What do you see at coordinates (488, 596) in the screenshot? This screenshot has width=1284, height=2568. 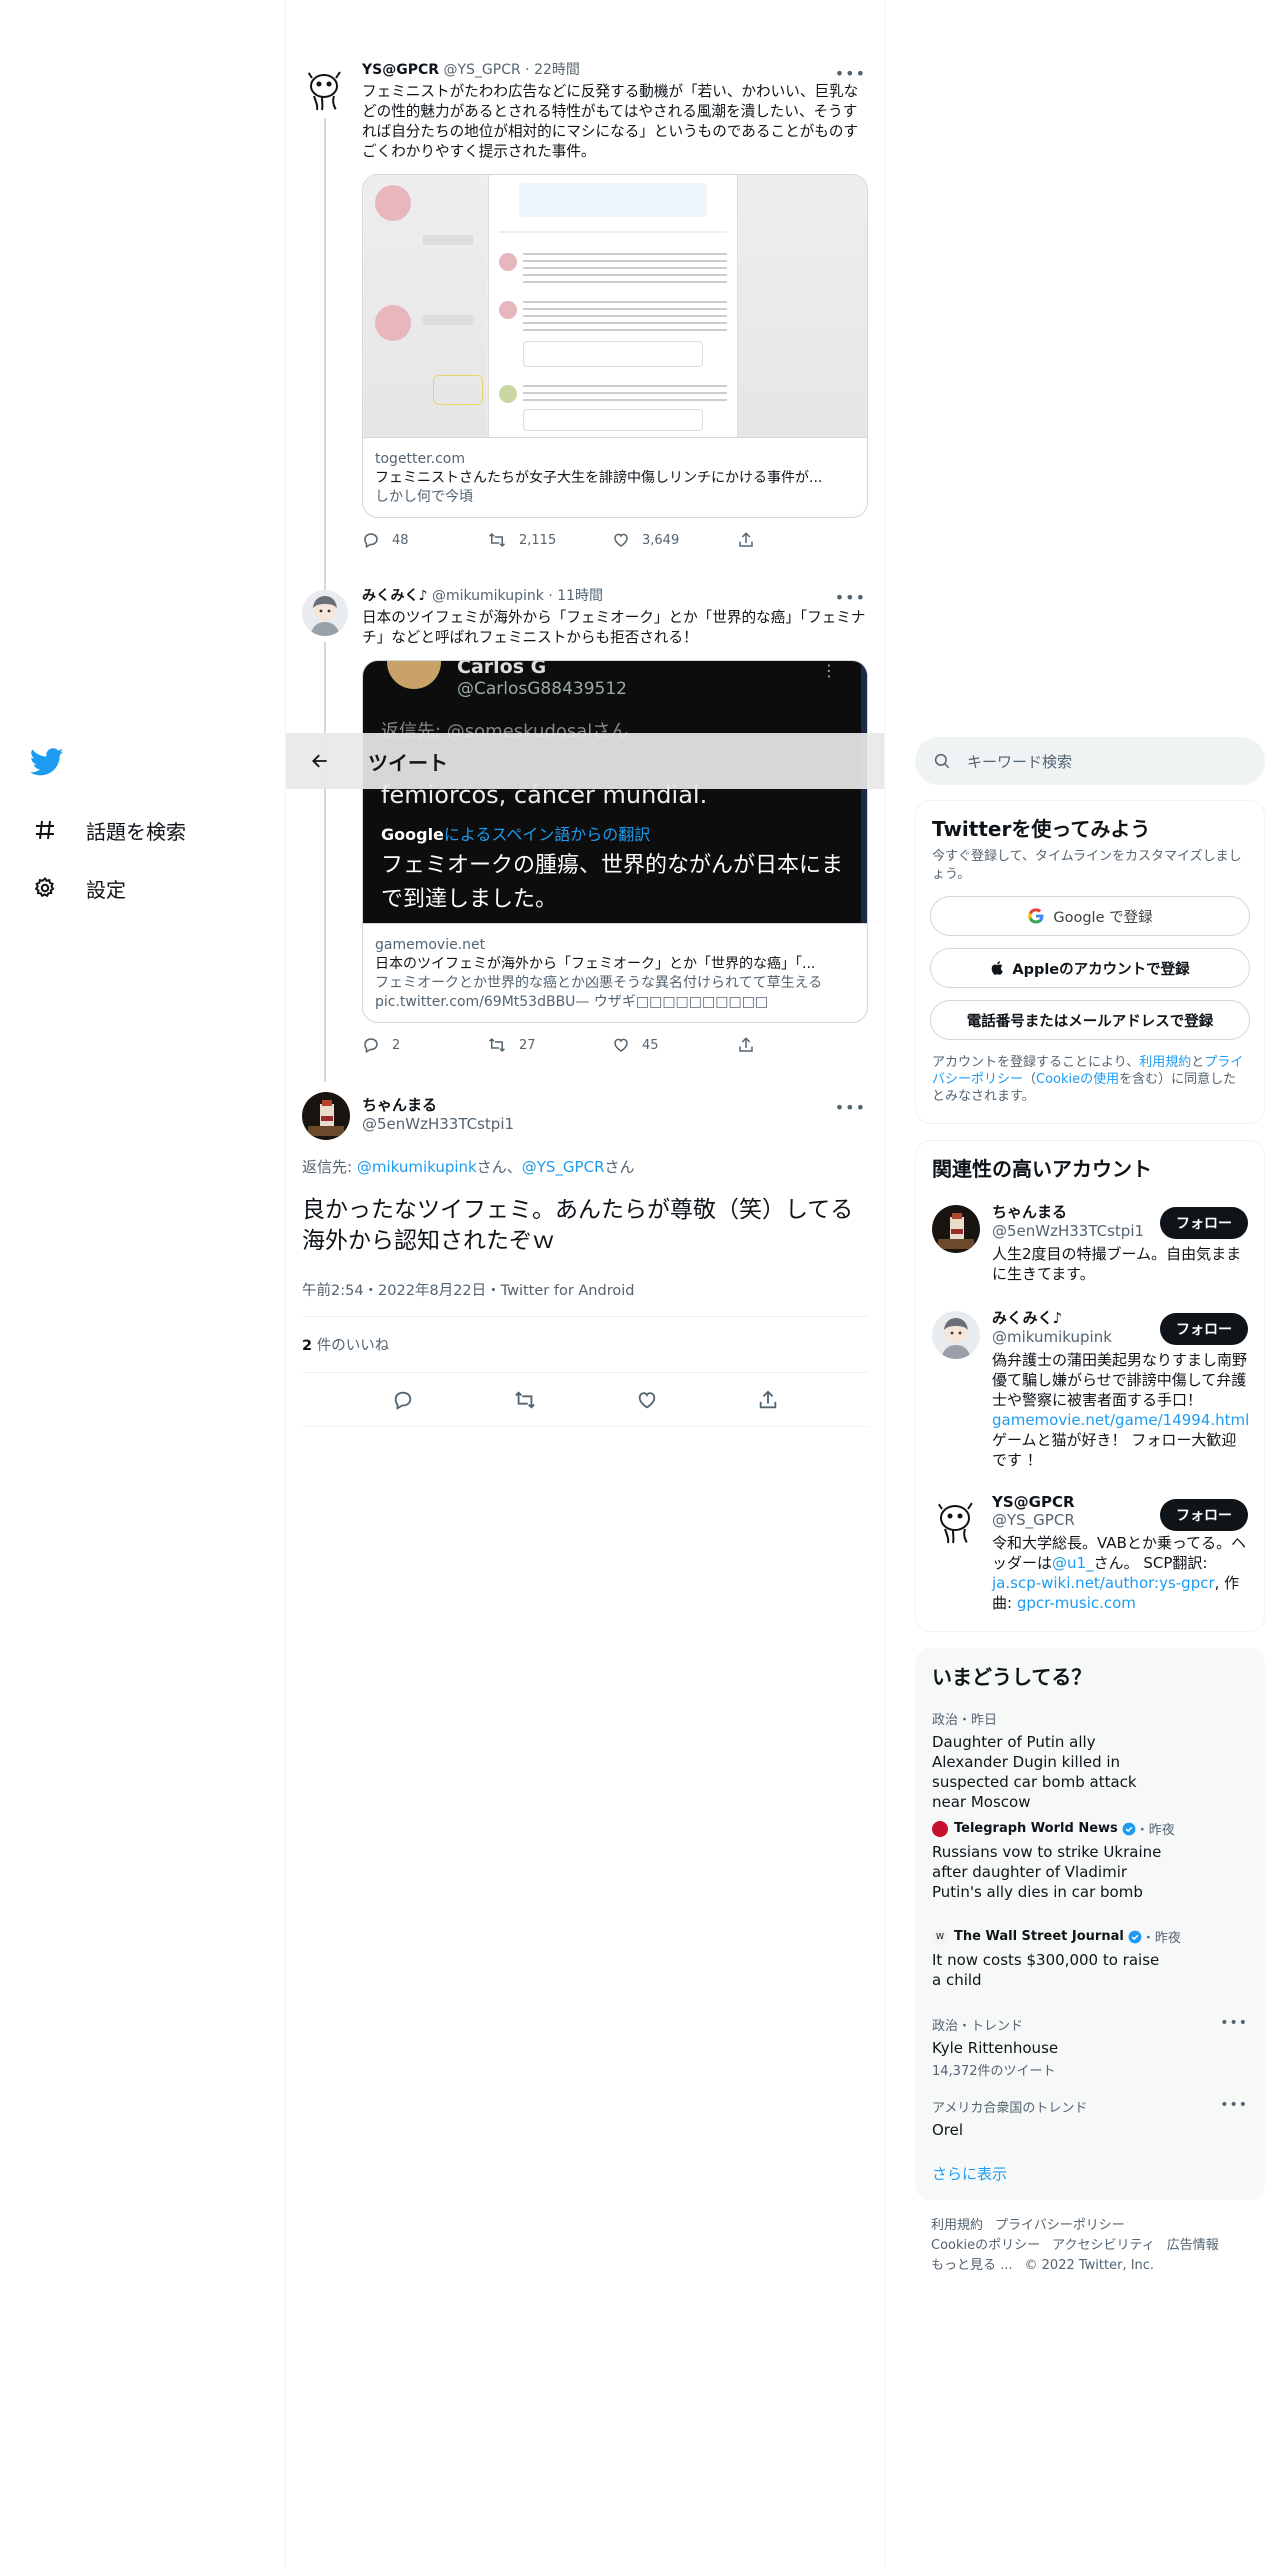 I see `author-handle: @mikumikupink` at bounding box center [488, 596].